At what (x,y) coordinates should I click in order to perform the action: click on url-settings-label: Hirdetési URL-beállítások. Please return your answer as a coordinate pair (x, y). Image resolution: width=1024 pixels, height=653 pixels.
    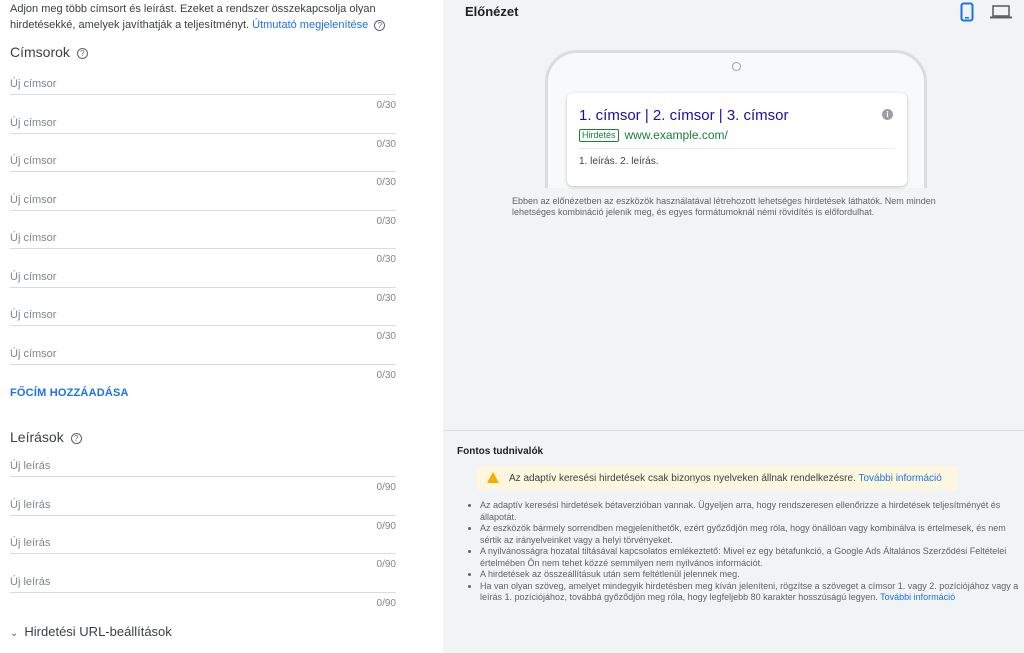
    Looking at the image, I should click on (98, 631).